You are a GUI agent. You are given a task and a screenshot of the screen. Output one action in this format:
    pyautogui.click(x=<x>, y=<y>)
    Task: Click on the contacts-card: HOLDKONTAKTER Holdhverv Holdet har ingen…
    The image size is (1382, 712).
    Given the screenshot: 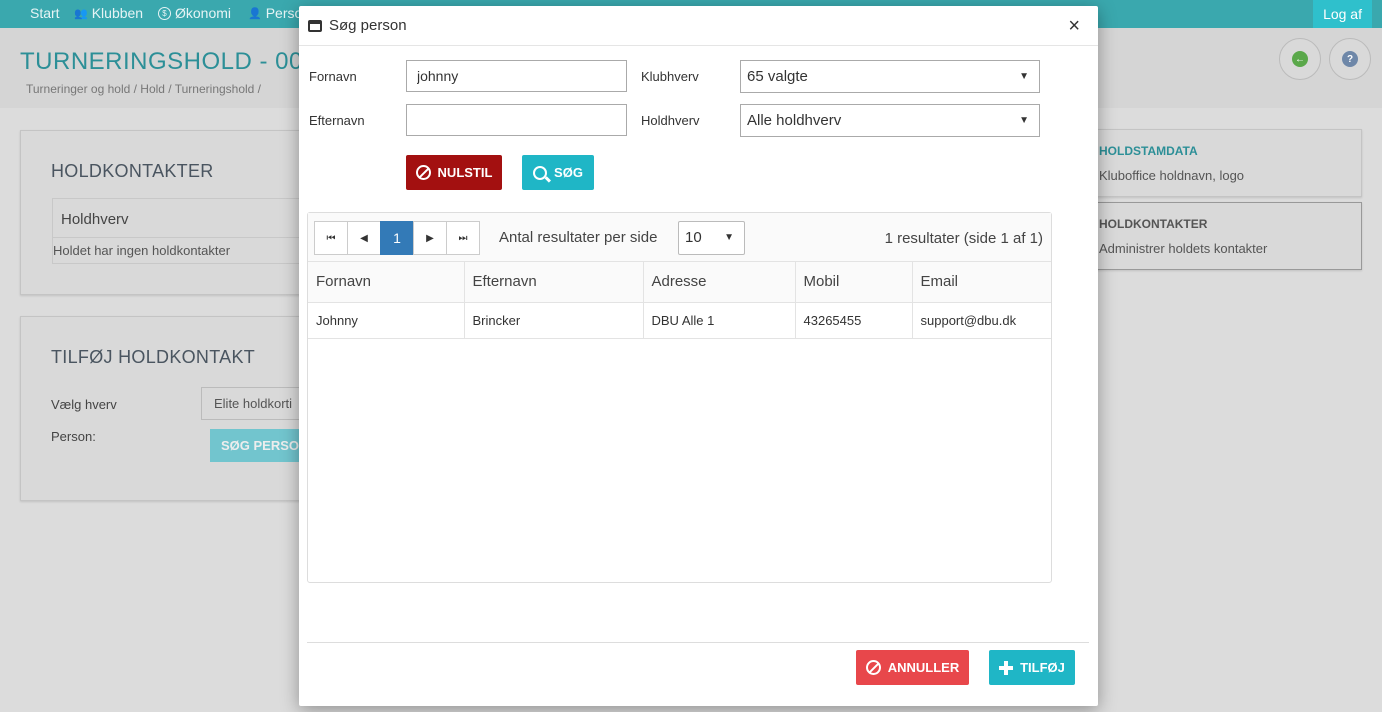 What is the action you would take?
    pyautogui.click(x=166, y=212)
    